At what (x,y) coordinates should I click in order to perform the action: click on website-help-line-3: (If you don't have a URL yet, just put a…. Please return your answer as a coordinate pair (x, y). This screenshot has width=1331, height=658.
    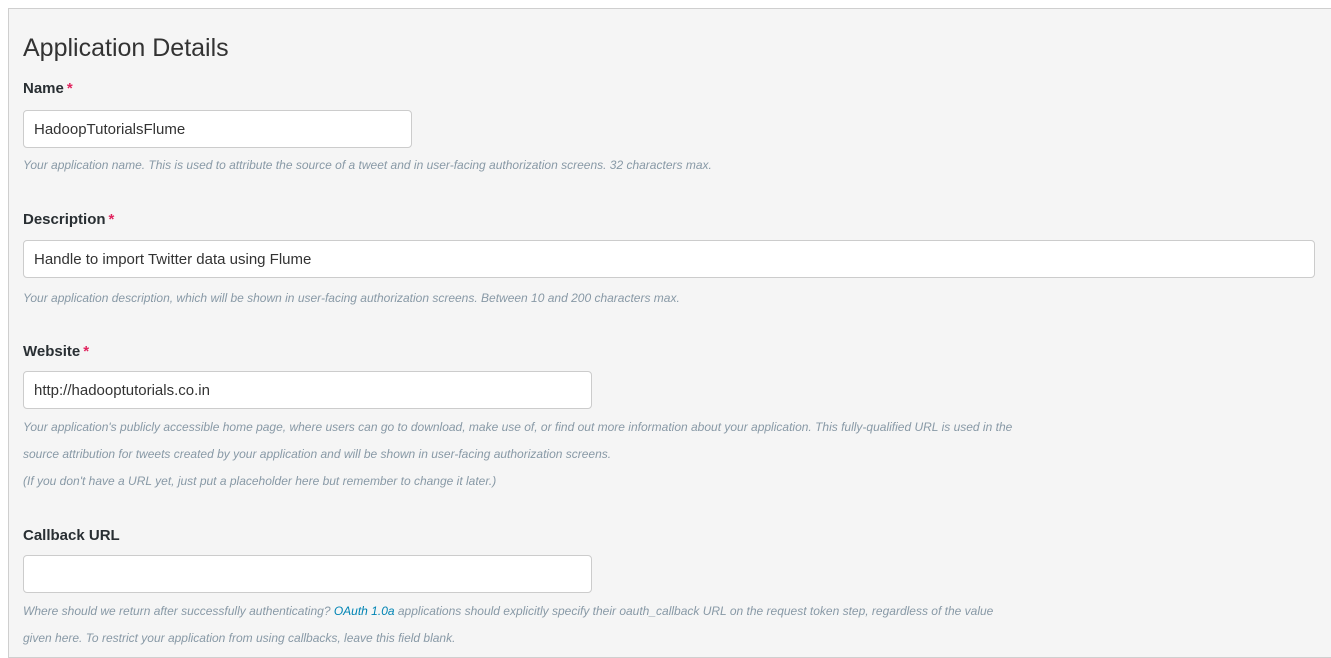
    Looking at the image, I should click on (260, 481).